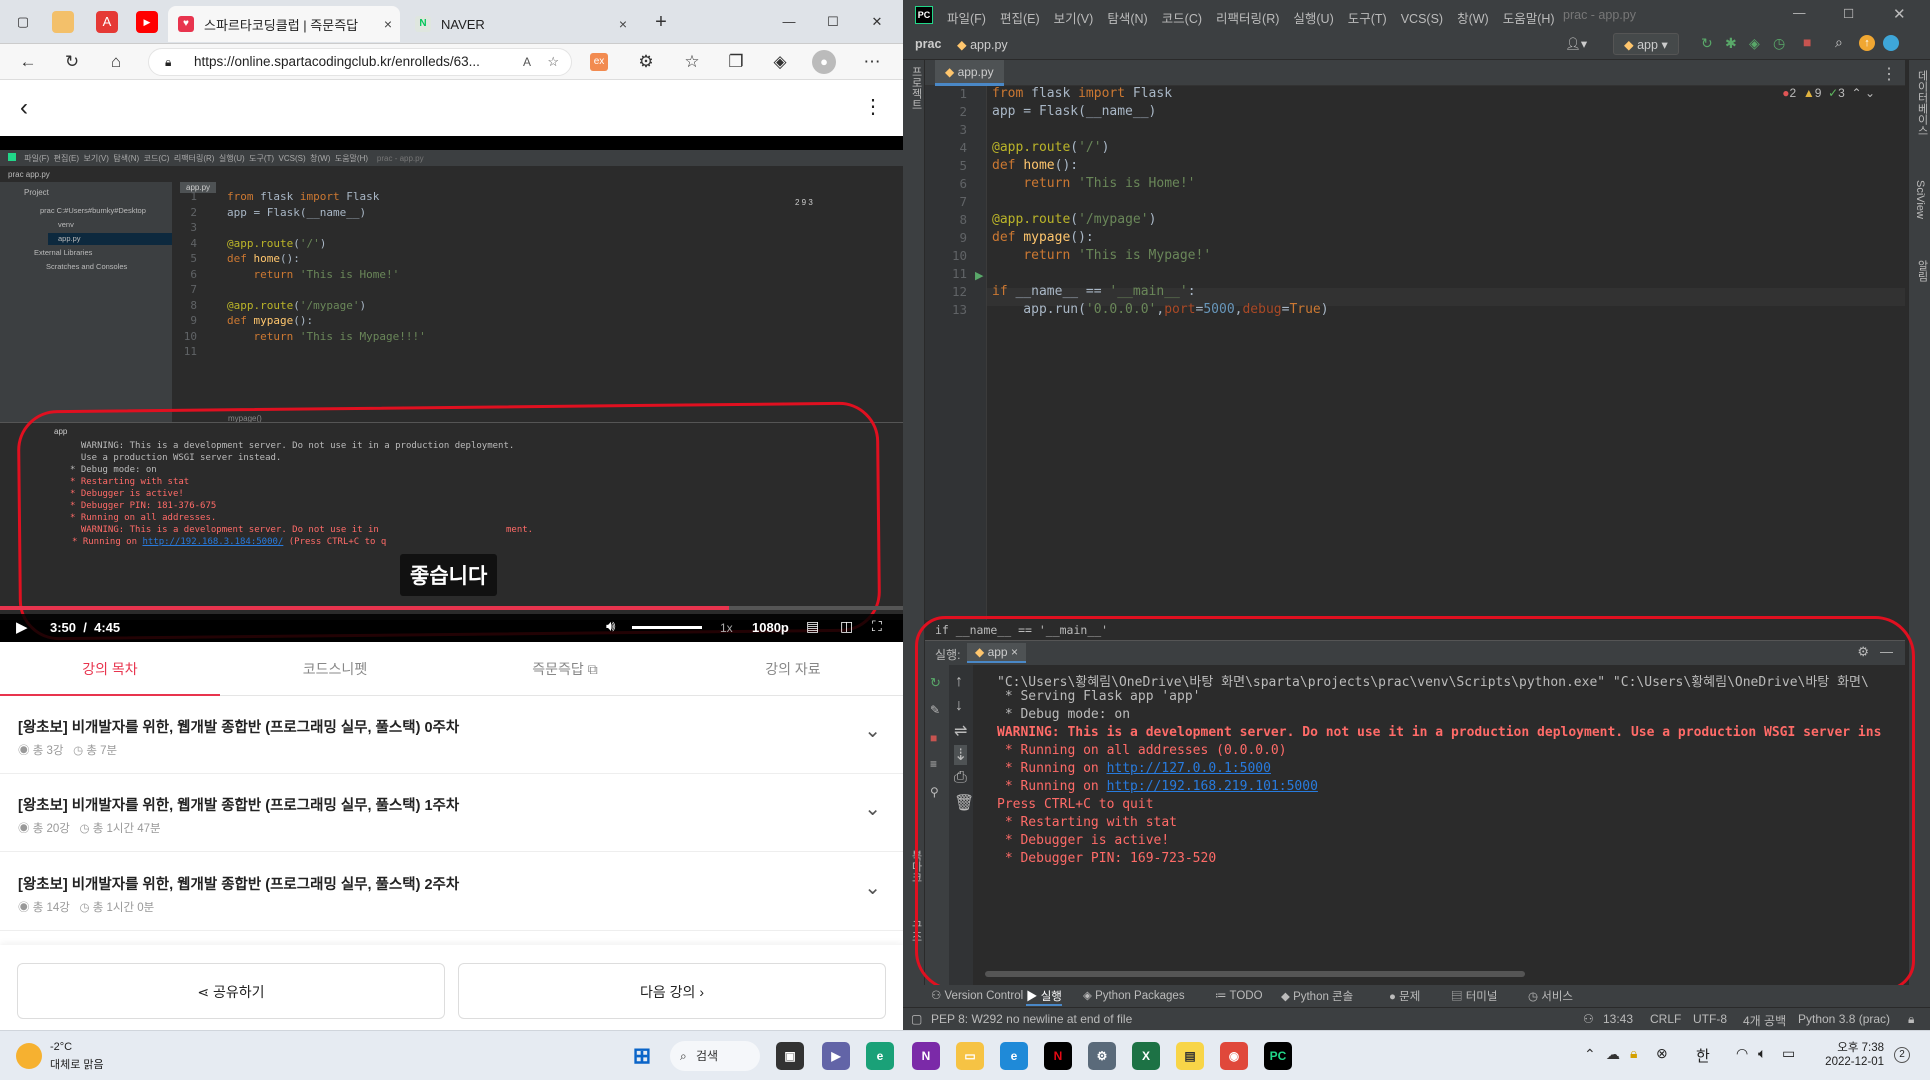  Describe the element at coordinates (1799, 13) in the screenshot. I see `ide-minimize-button: —` at that location.